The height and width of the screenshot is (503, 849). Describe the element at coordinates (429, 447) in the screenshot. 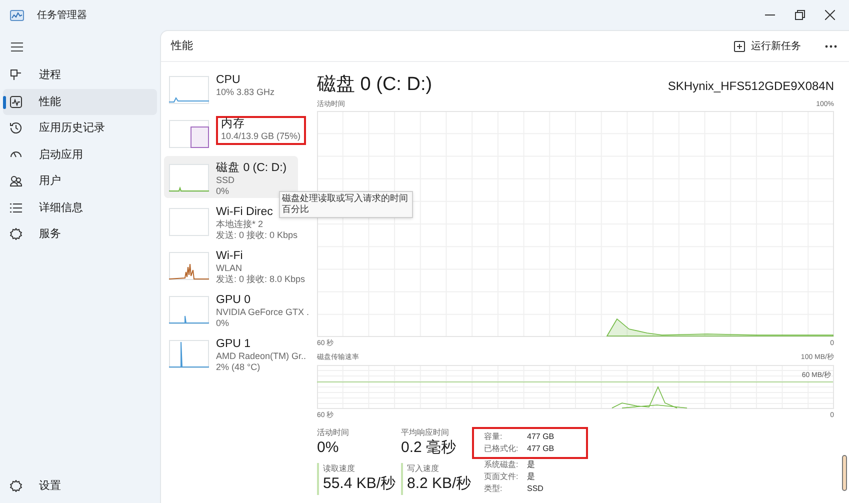

I see `stat-value: 0.2 毫秒` at that location.